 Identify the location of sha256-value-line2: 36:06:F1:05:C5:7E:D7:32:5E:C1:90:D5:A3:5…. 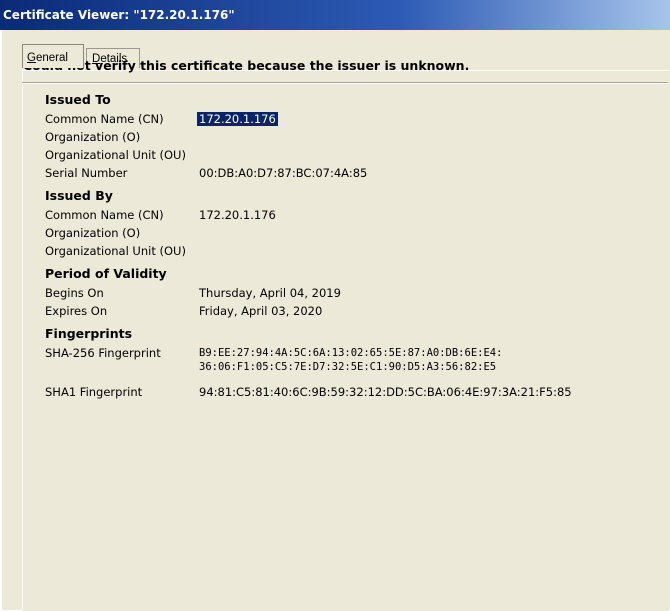
(347, 367).